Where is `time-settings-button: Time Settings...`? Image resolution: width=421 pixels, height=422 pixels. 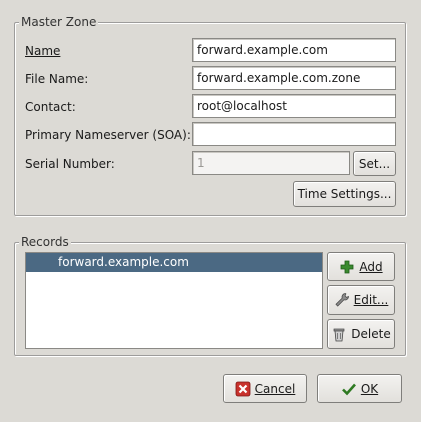 time-settings-button: Time Settings... is located at coordinates (344, 194).